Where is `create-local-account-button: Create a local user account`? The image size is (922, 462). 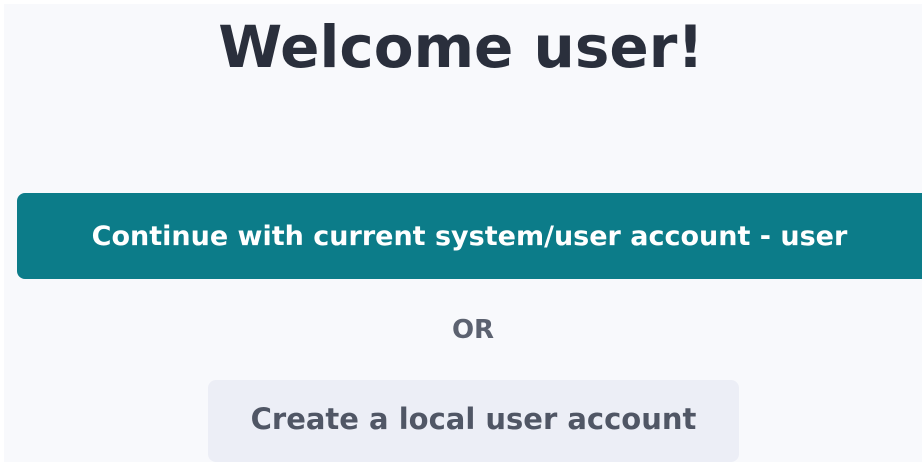
create-local-account-button: Create a local user account is located at coordinates (473, 421).